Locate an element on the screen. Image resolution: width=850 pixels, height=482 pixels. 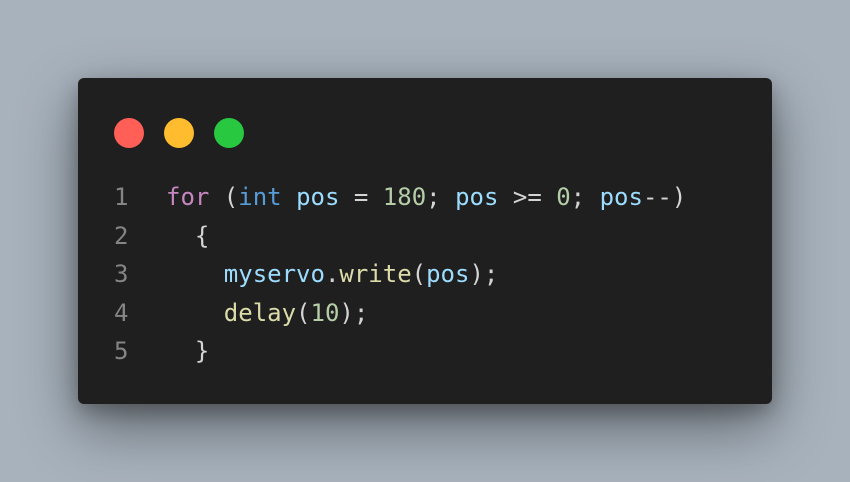
code-line: 1 for (int pos = 180; pos >= 0; pos--) is located at coordinates (400, 197).